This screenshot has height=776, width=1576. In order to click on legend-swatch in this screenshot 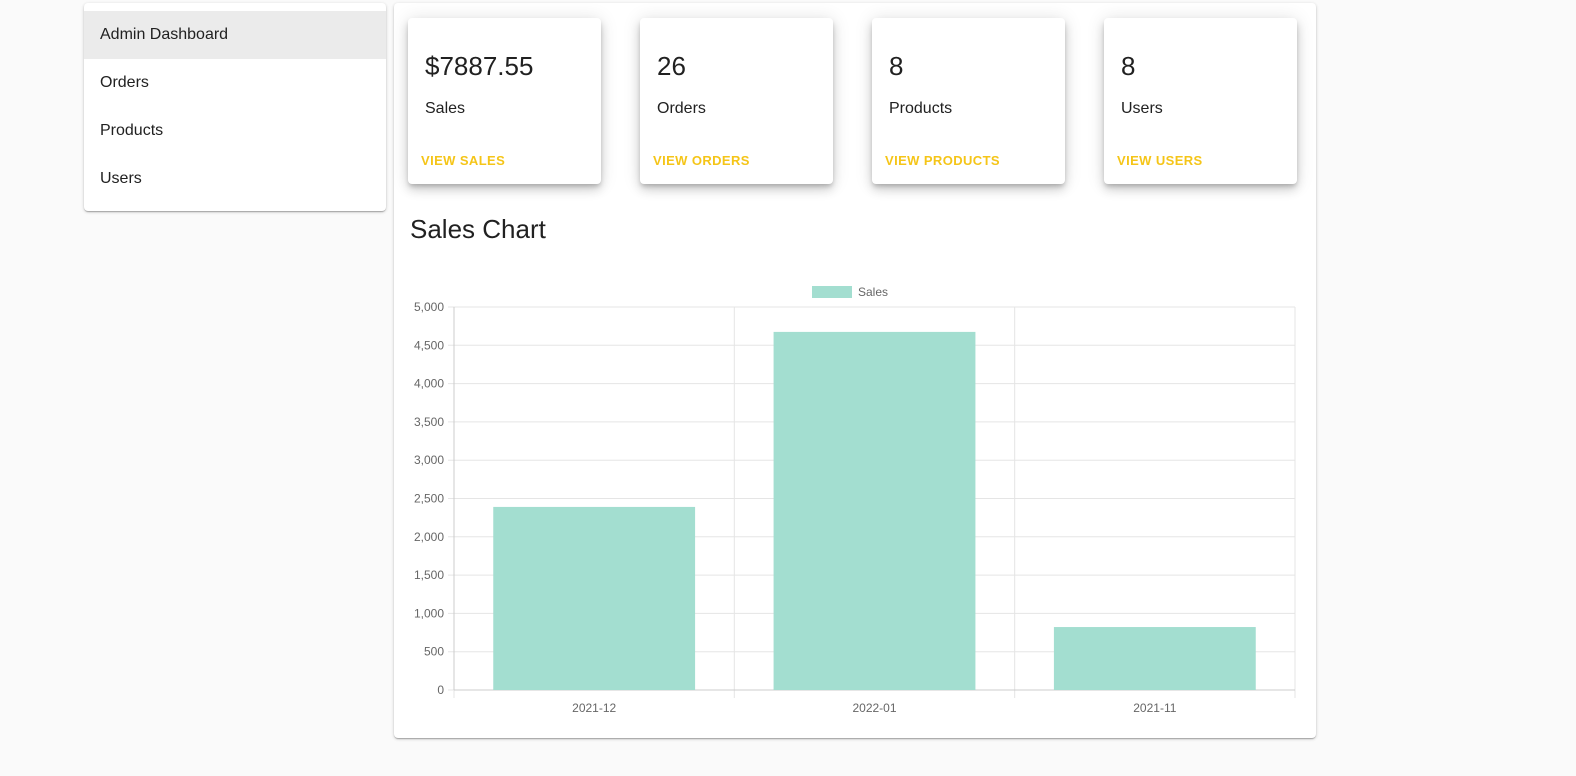, I will do `click(832, 292)`.